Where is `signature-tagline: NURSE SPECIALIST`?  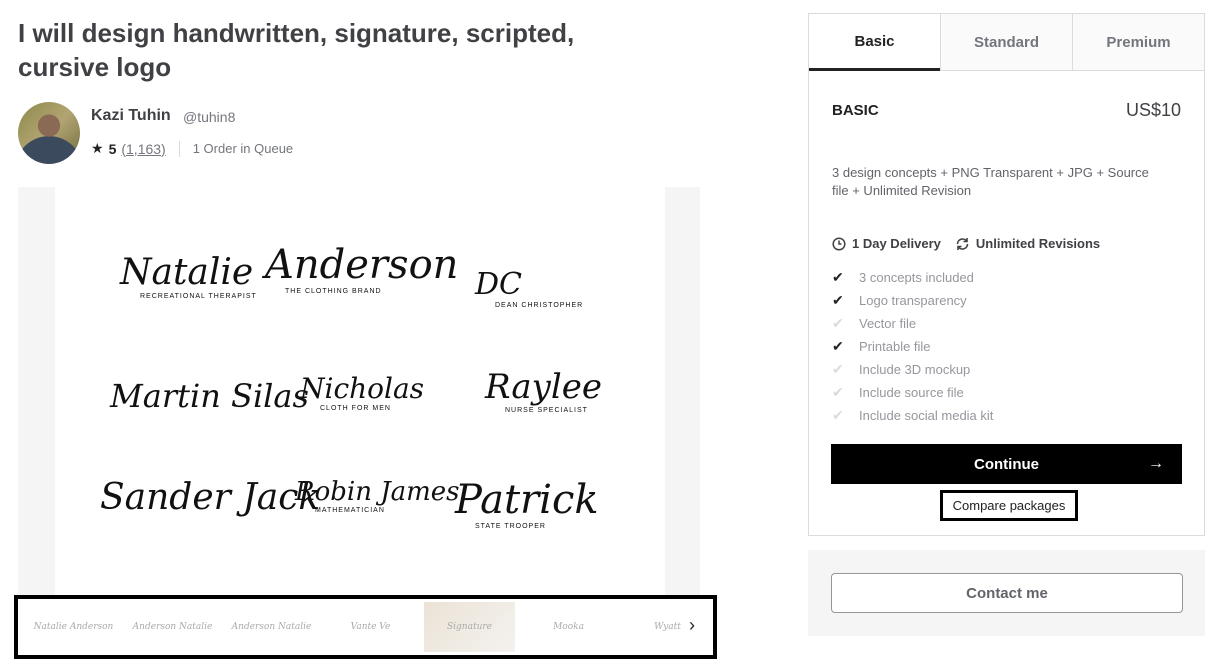
signature-tagline: NURSE SPECIALIST is located at coordinates (546, 410).